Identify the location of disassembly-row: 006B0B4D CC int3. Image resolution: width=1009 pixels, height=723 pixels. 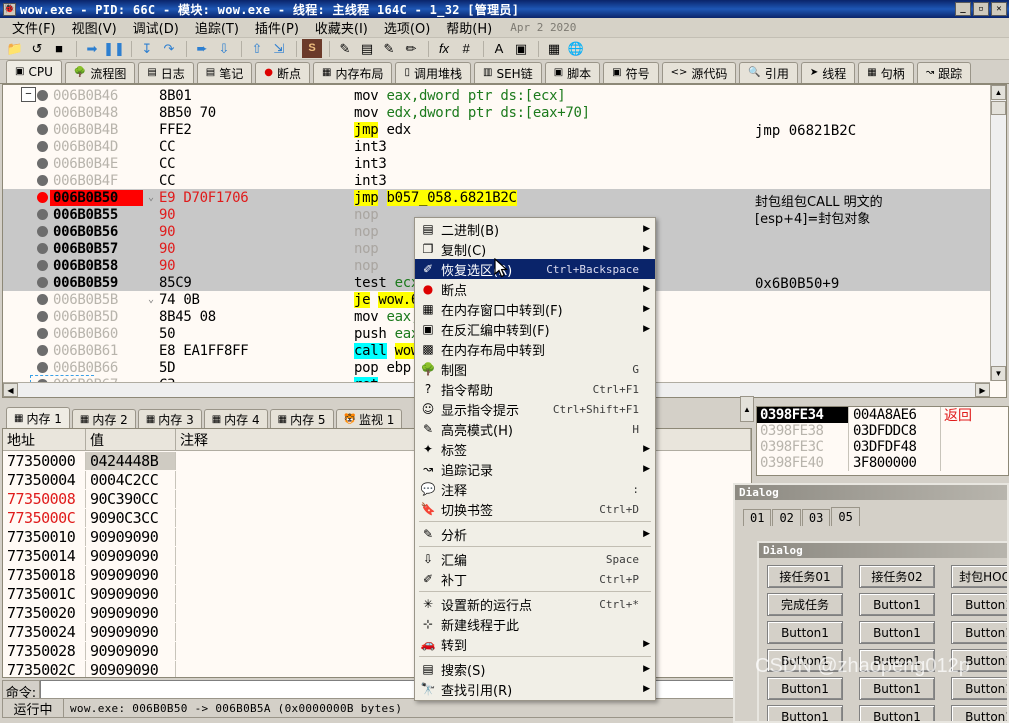
(497, 146).